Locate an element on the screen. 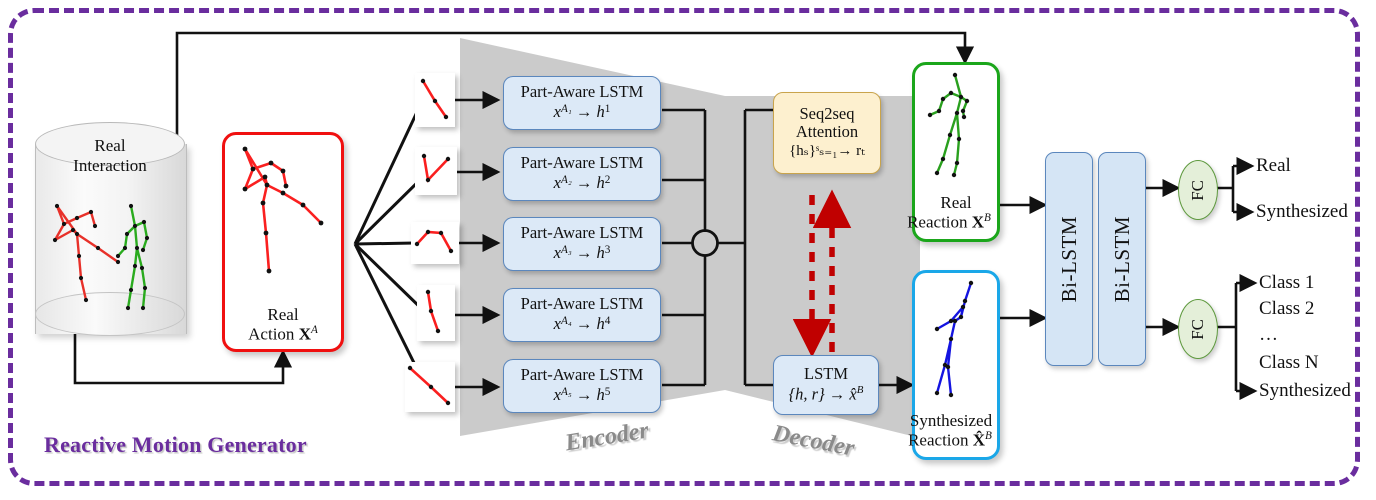 This screenshot has width=1376, height=500. synth-reaction-caption-prefix: Reaction is located at coordinates (940, 440).